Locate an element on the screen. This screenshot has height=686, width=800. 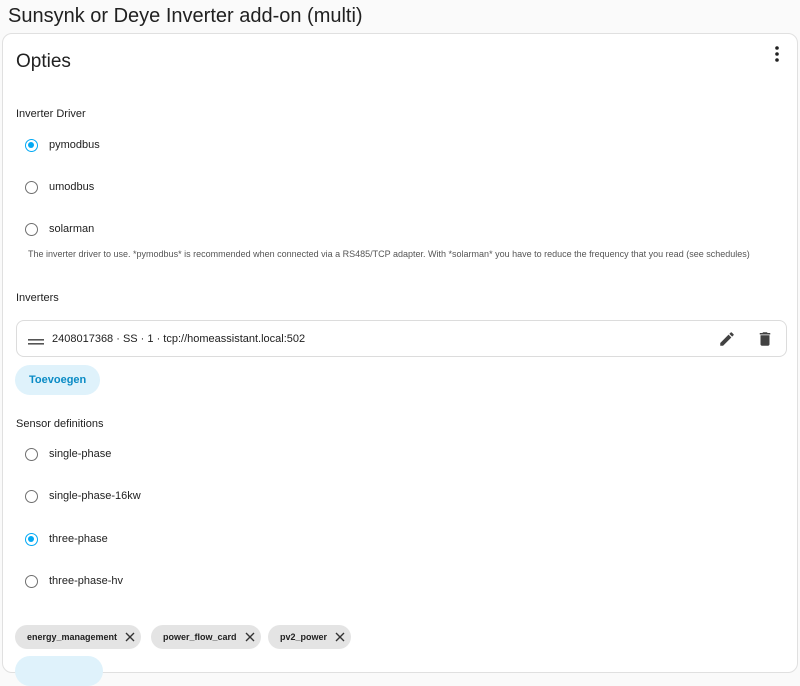
trash-icon is located at coordinates (765, 339).